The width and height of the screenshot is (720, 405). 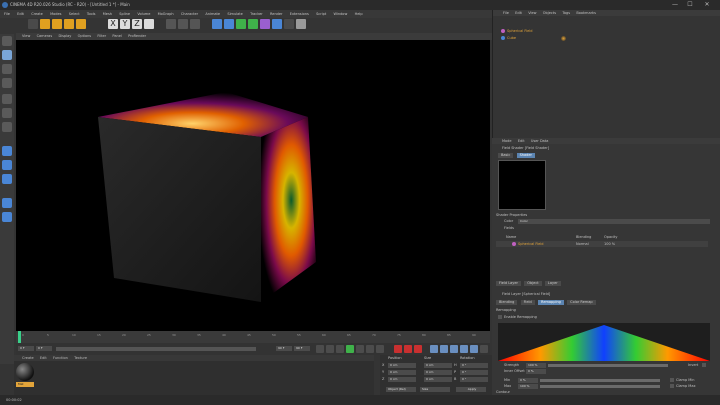 What do you see at coordinates (7, 217) in the screenshot?
I see `planar-workplane-icon` at bounding box center [7, 217].